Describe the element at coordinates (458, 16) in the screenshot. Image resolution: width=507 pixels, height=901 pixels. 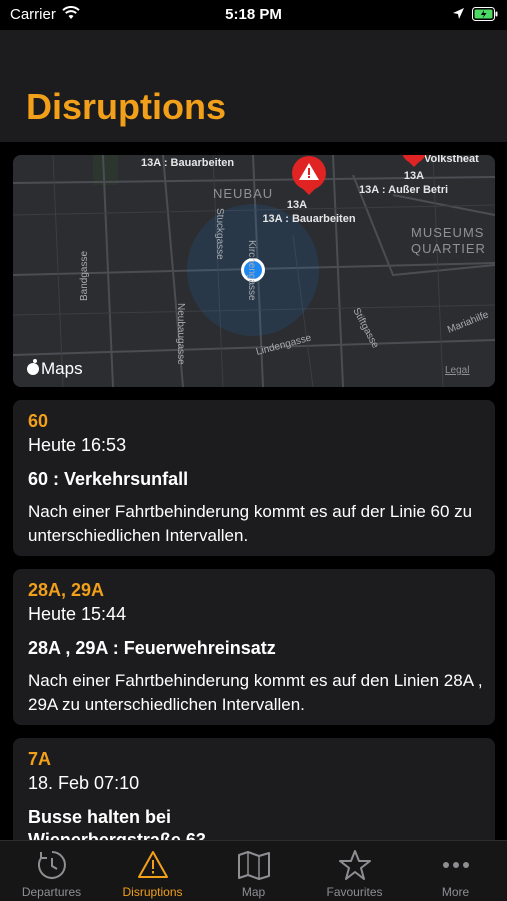
I see `location-arrow-icon` at that location.